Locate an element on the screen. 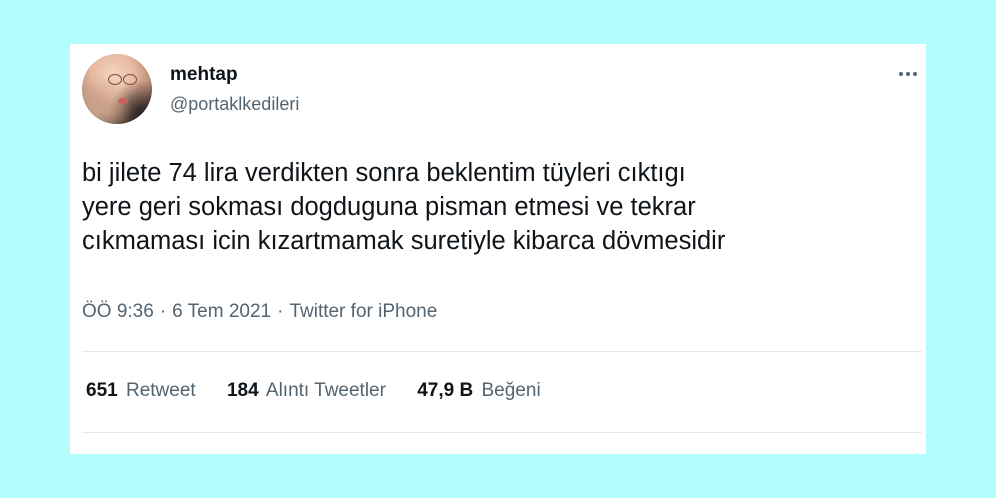  likes-count: 47,9 B is located at coordinates (445, 390).